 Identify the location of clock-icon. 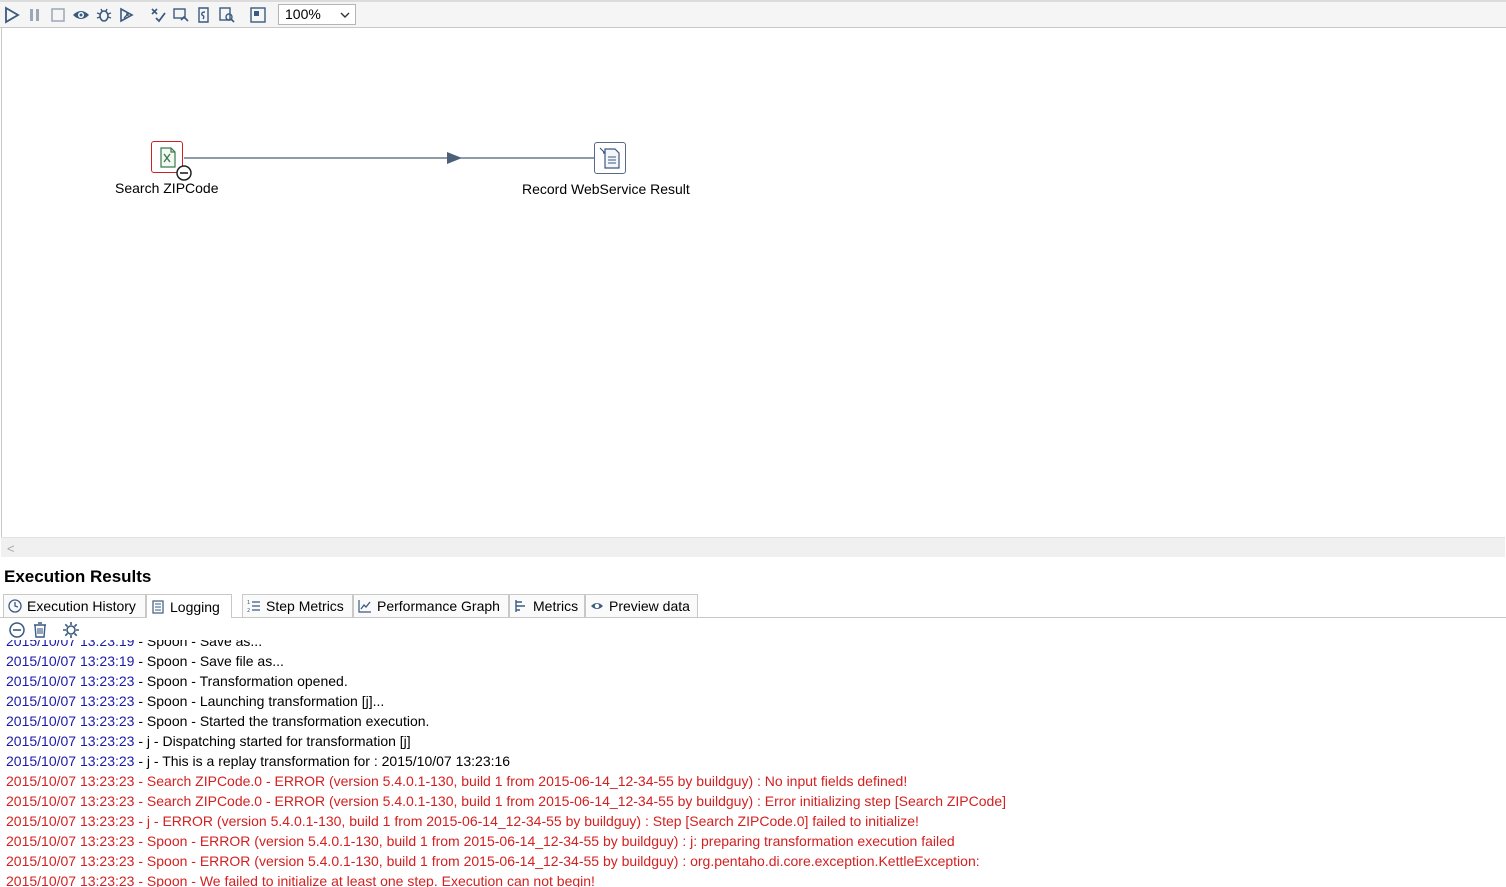
(15, 606).